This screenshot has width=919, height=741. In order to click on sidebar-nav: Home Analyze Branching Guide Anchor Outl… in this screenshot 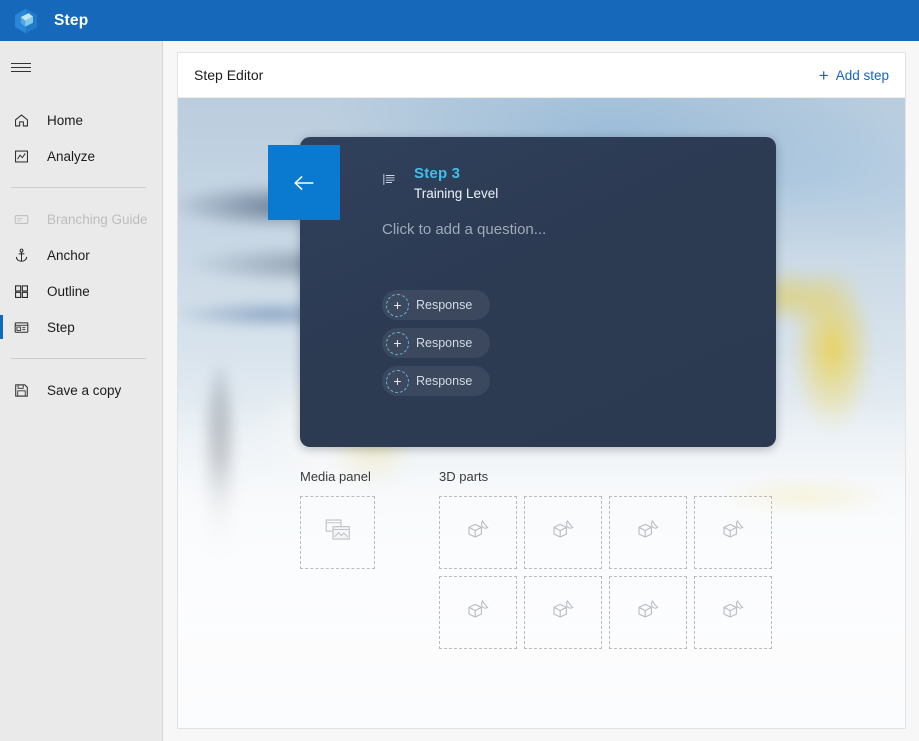, I will do `click(81, 255)`.